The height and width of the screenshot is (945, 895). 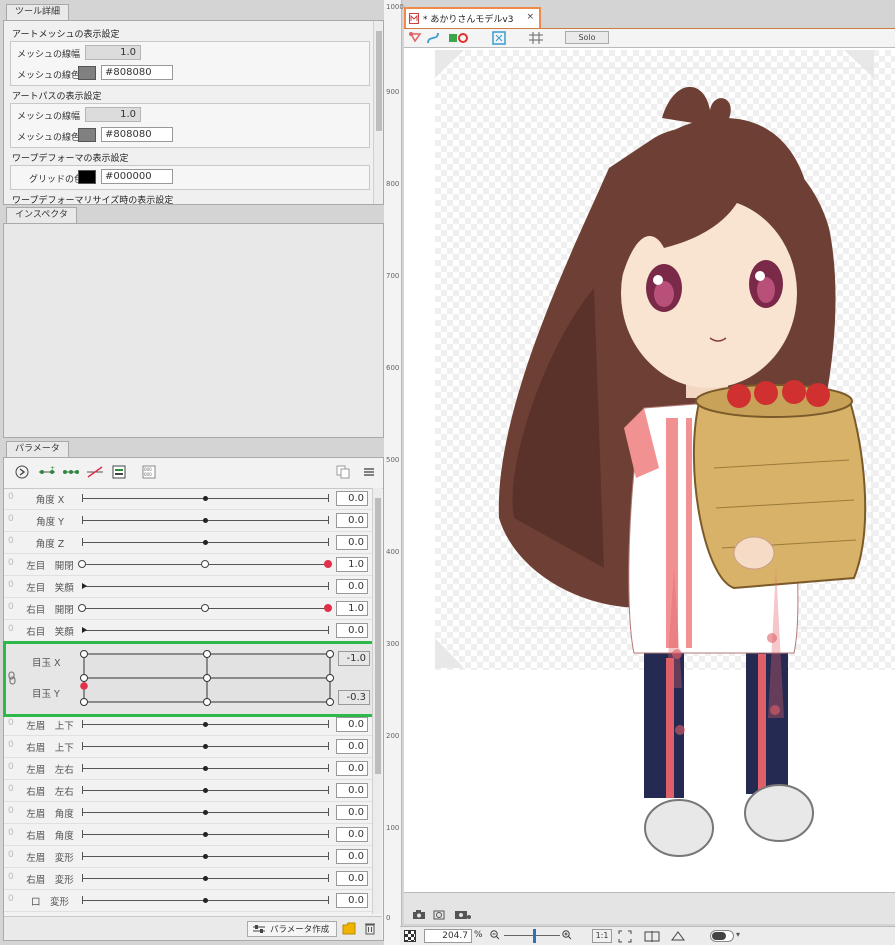 What do you see at coordinates (530, 17) in the screenshot?
I see `close-tab-icon: ×` at bounding box center [530, 17].